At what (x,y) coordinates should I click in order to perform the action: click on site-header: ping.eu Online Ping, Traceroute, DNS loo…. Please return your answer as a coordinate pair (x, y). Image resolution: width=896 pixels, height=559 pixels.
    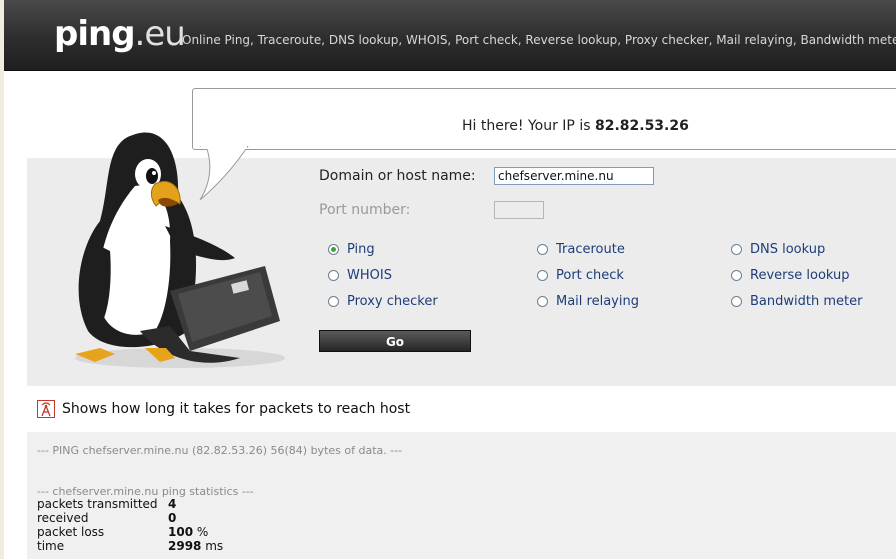
    Looking at the image, I should click on (450, 35).